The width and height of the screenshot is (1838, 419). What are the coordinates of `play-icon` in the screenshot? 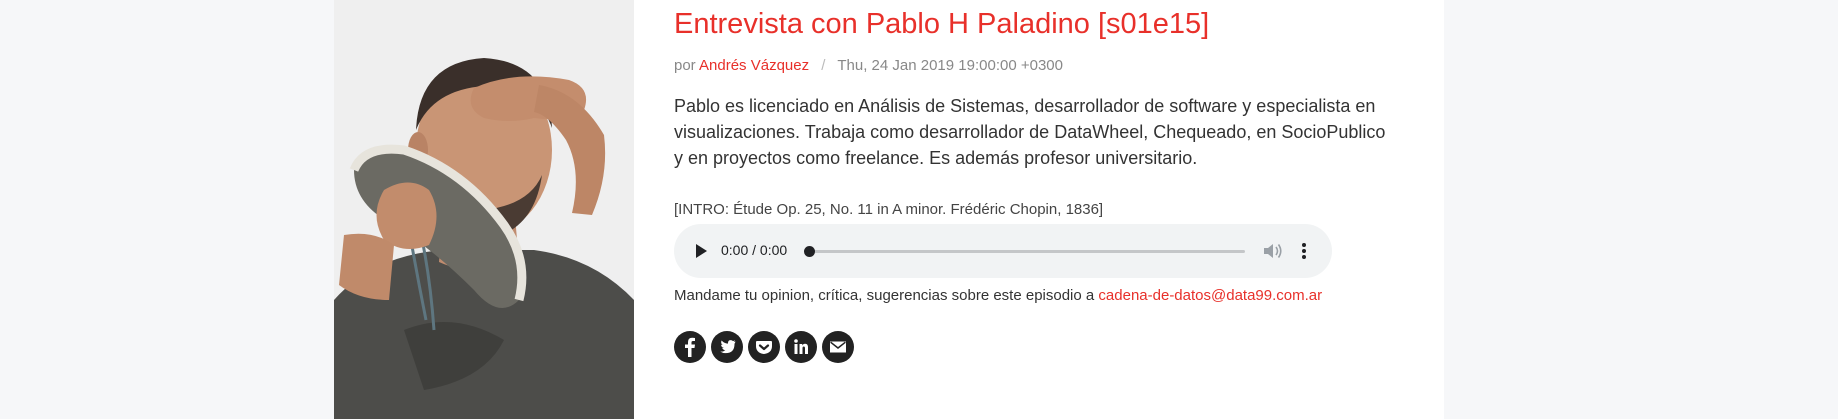 It's located at (701, 251).